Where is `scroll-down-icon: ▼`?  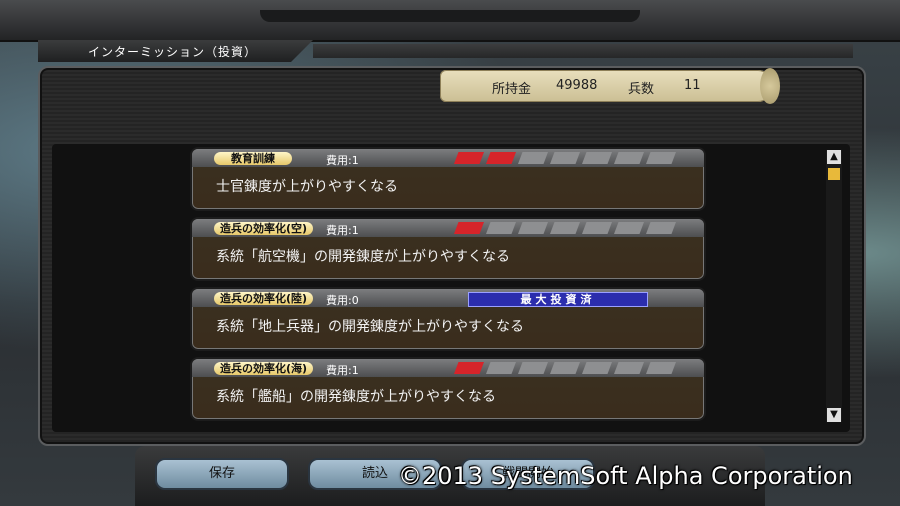 scroll-down-icon: ▼ is located at coordinates (834, 415).